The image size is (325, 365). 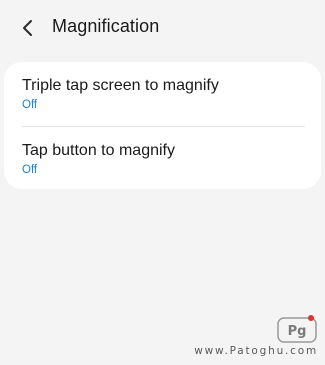 What do you see at coordinates (245, 337) in the screenshot?
I see `watermark: Pg www.Patoghu.com` at bounding box center [245, 337].